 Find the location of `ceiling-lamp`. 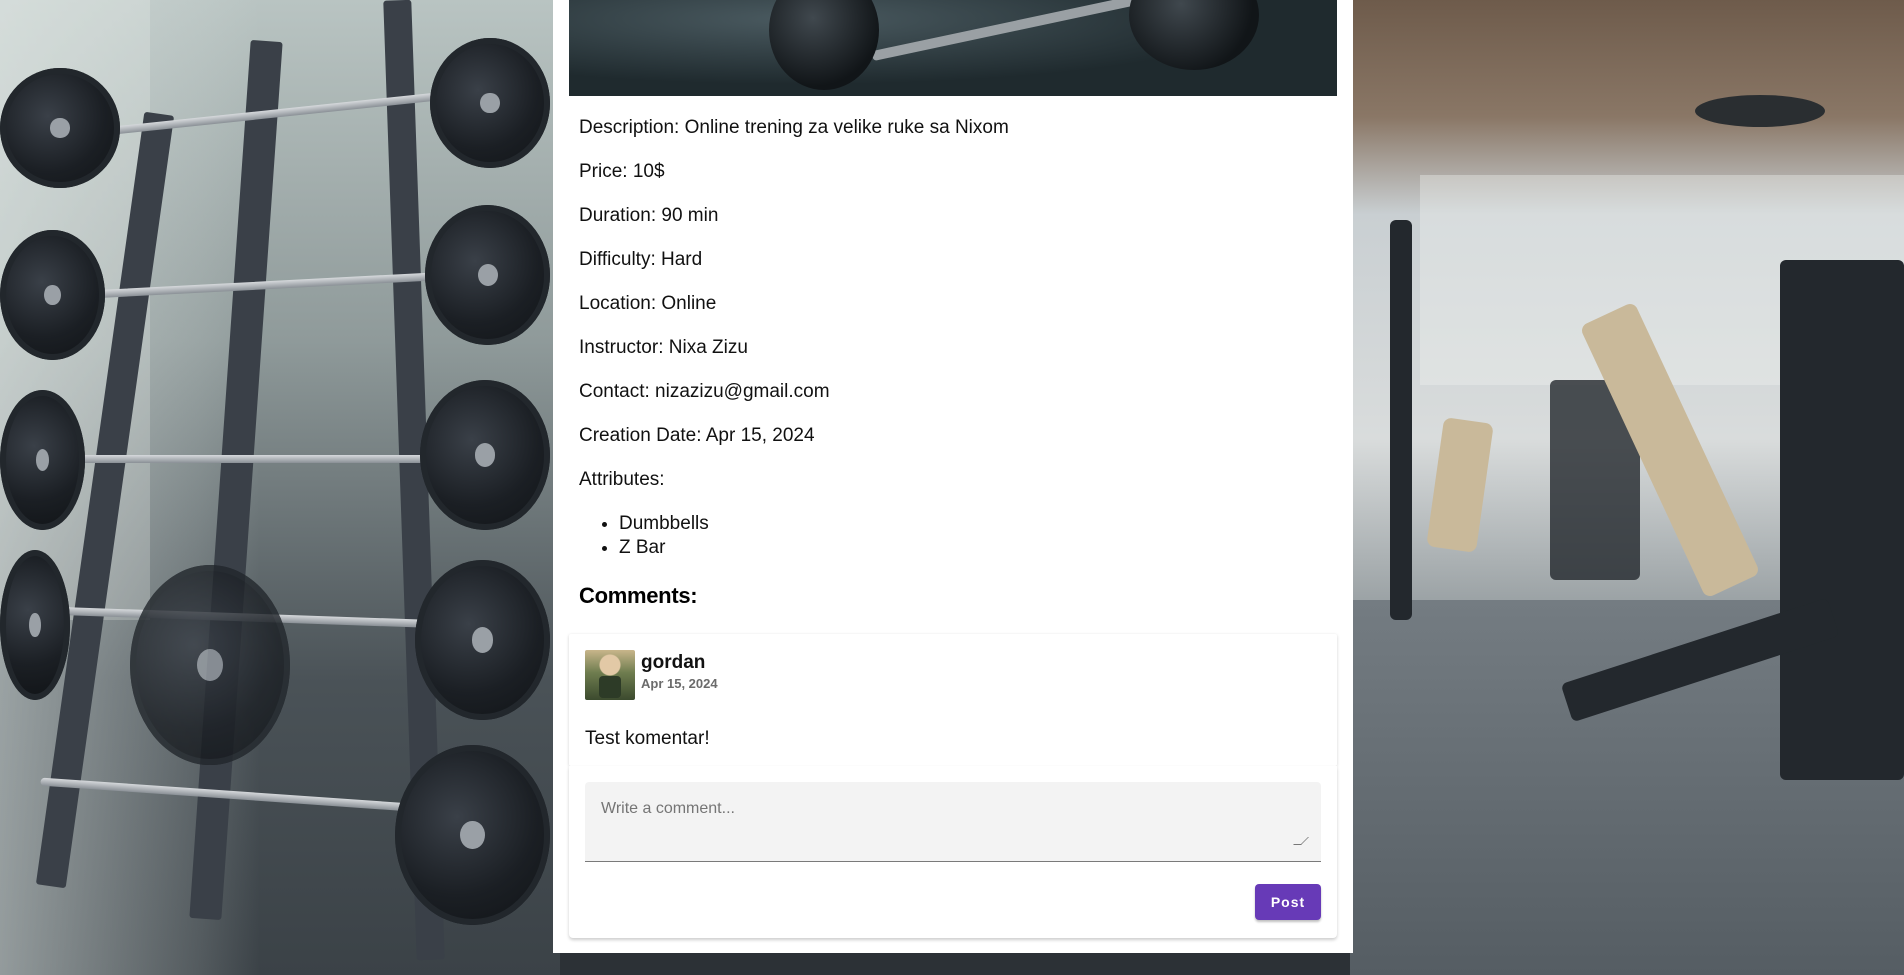

ceiling-lamp is located at coordinates (1760, 111).